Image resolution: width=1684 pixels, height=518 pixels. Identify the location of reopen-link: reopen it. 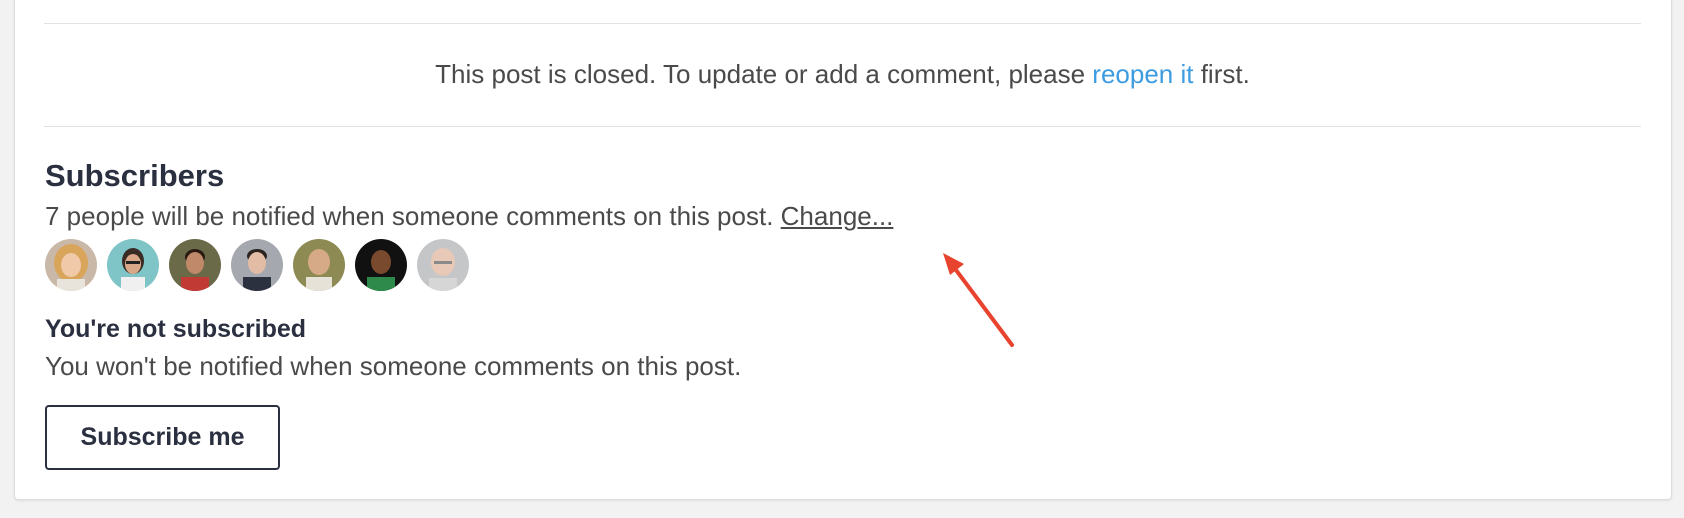
(1142, 74).